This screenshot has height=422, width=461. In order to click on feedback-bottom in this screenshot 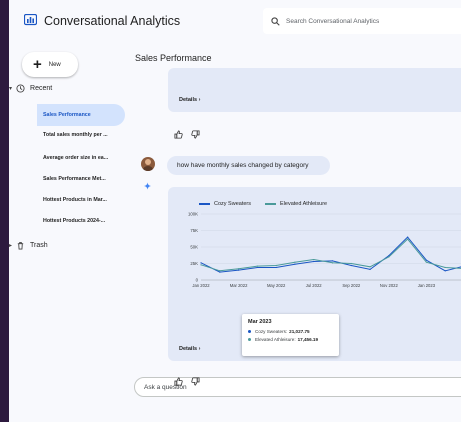, I will do `click(187, 381)`.